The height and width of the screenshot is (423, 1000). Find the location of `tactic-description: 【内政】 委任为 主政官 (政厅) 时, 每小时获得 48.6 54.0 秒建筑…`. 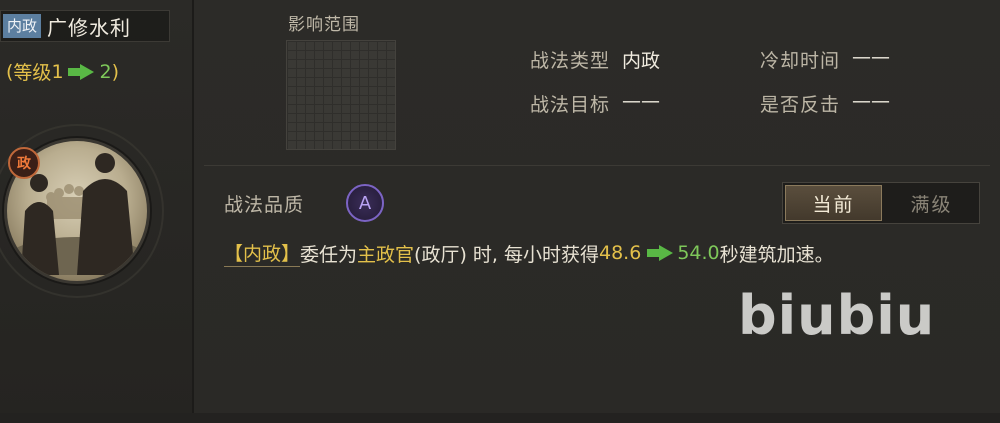

tactic-description: 【内政】 委任为 主政官 (政厅) 时, 每小时获得 48.6 54.0 秒建筑… is located at coordinates (529, 253).